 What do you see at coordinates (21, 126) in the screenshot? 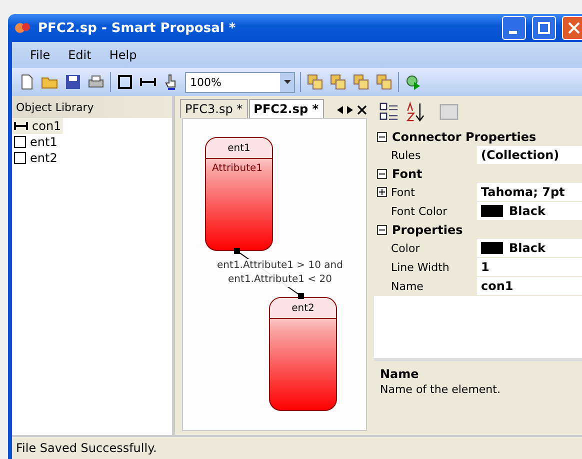
I see `connector-icon` at bounding box center [21, 126].